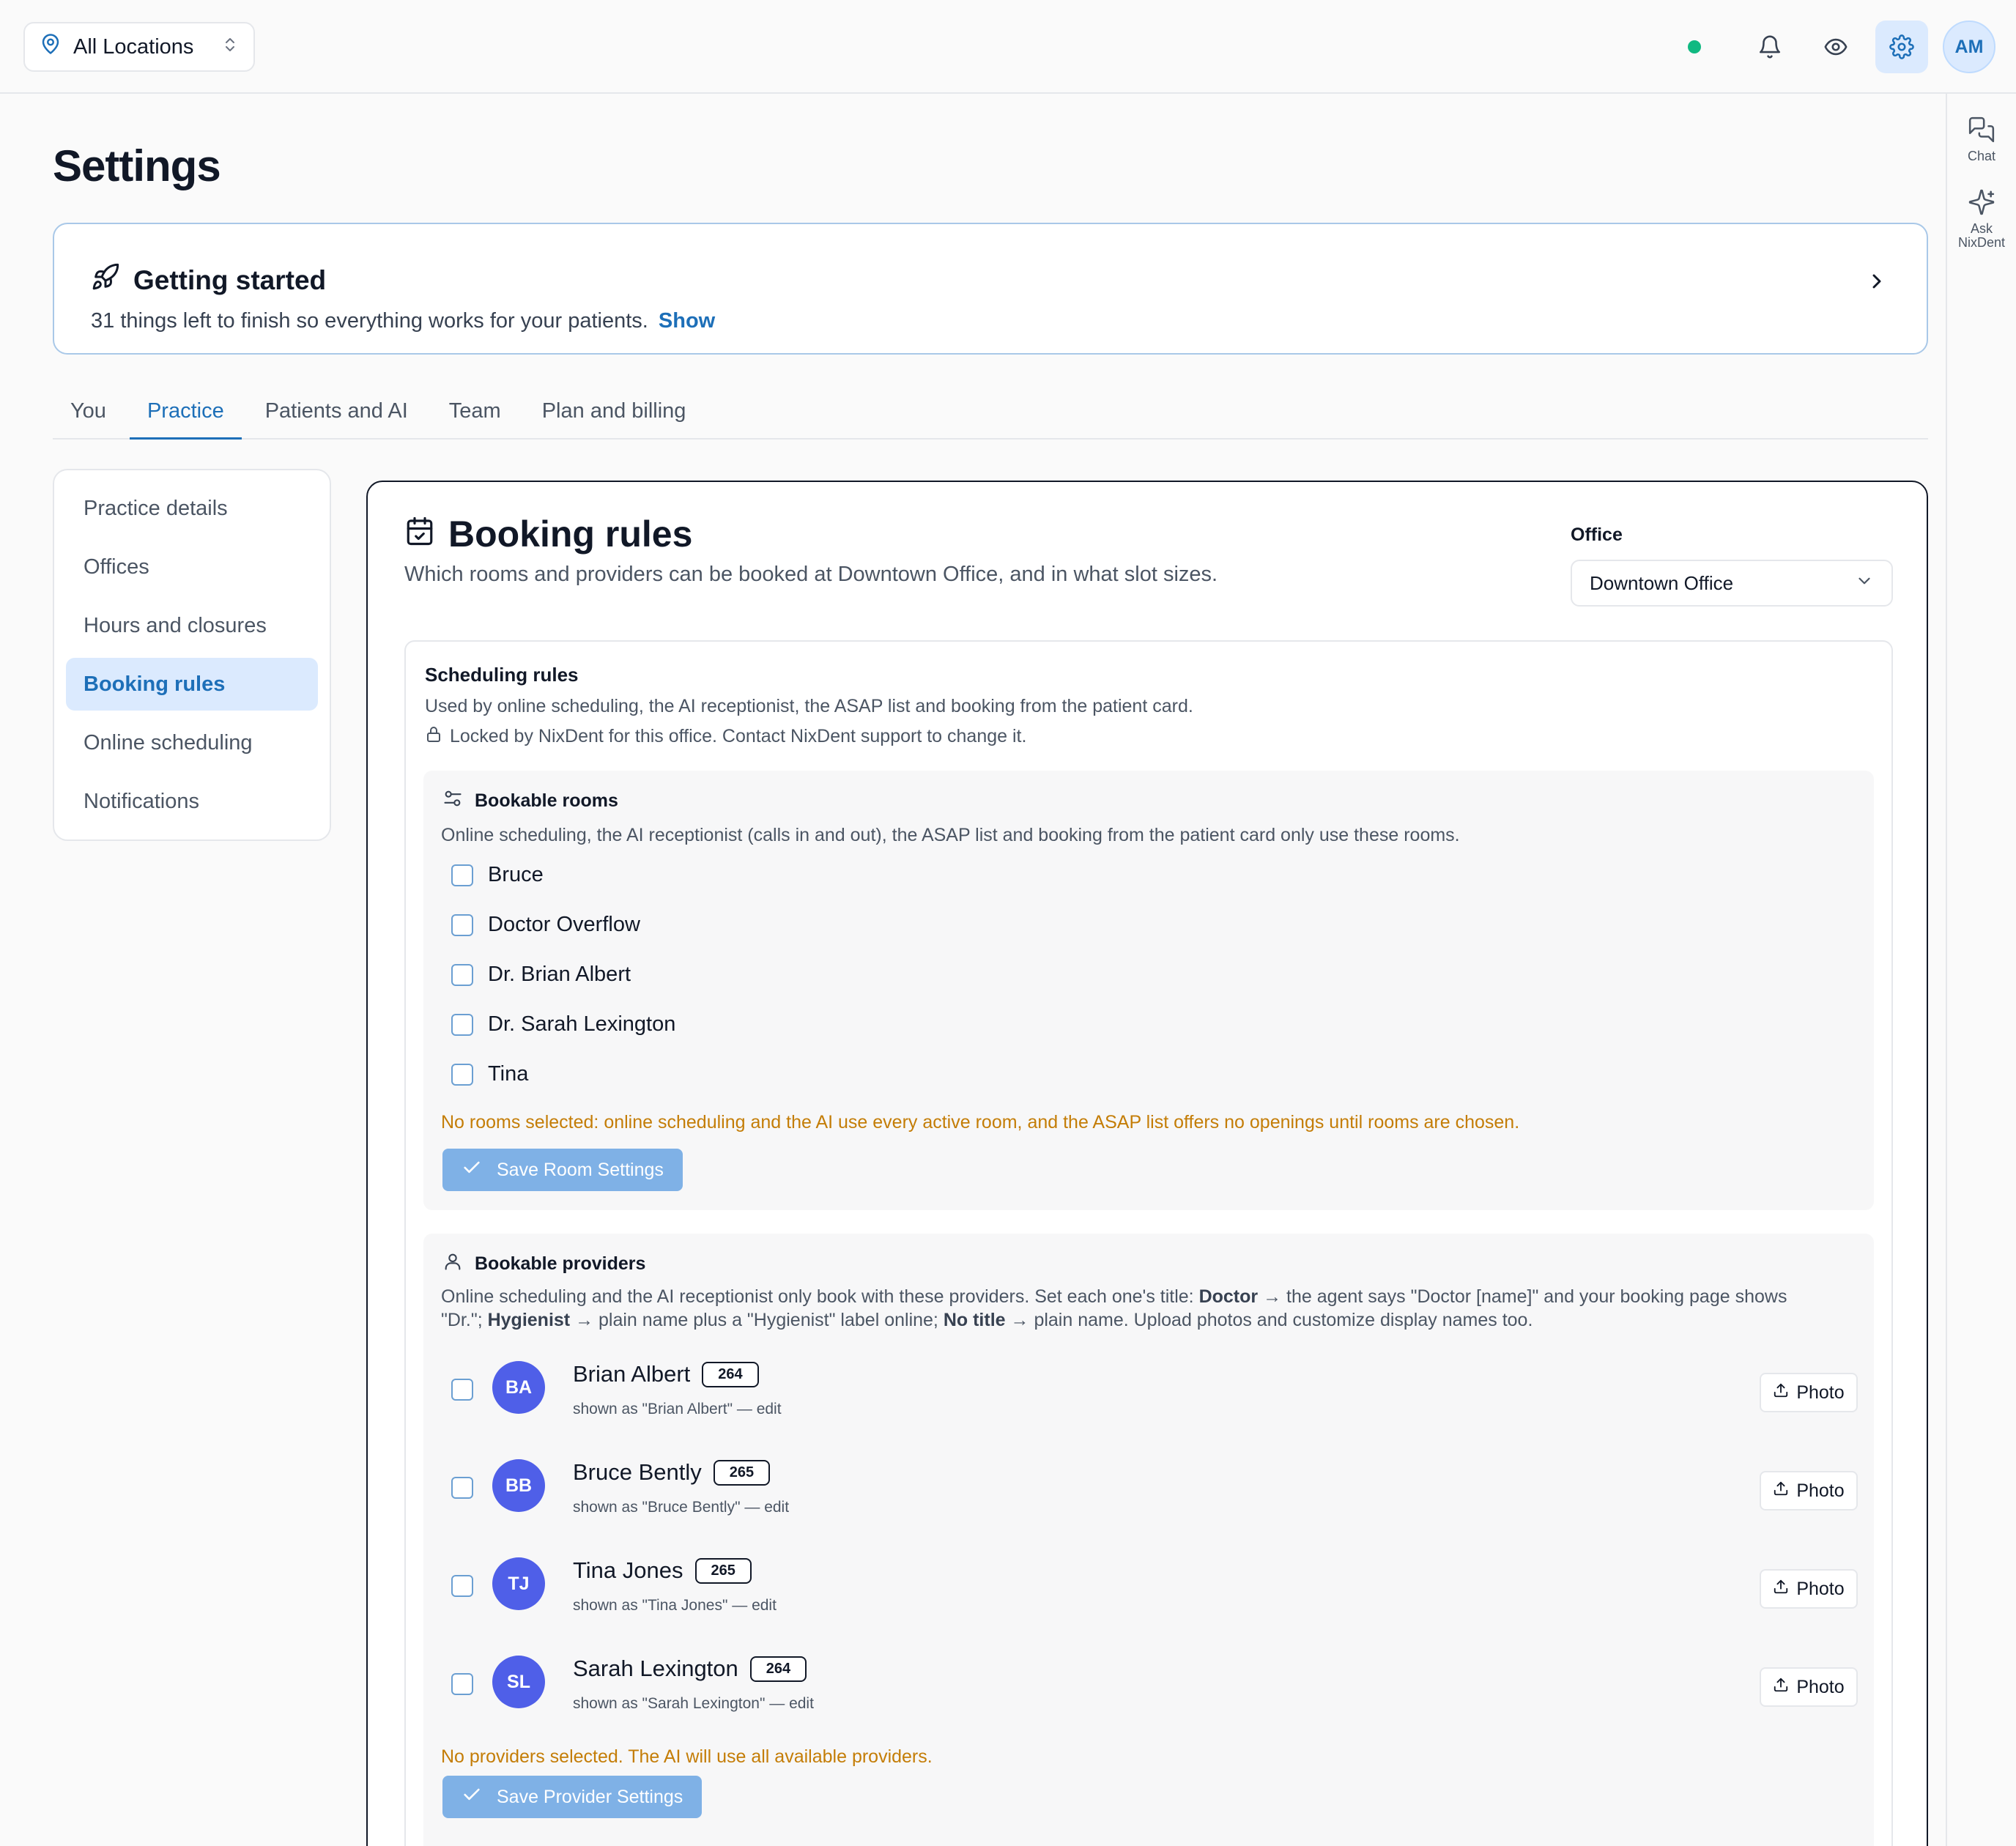 Image resolution: width=2016 pixels, height=1846 pixels. What do you see at coordinates (559, 974) in the screenshot?
I see `room-label: Dr. Brian Albert` at bounding box center [559, 974].